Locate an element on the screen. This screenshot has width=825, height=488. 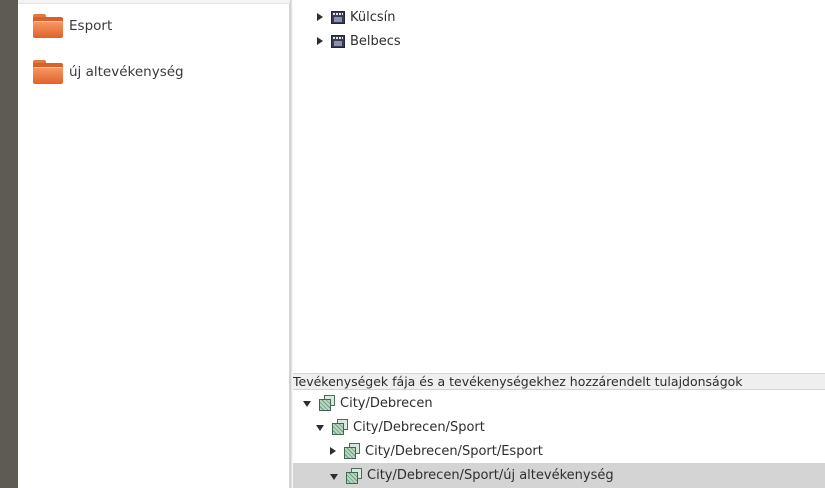
activity-tree-item-sport: City/Debrecen/Sport is located at coordinates (570, 427).